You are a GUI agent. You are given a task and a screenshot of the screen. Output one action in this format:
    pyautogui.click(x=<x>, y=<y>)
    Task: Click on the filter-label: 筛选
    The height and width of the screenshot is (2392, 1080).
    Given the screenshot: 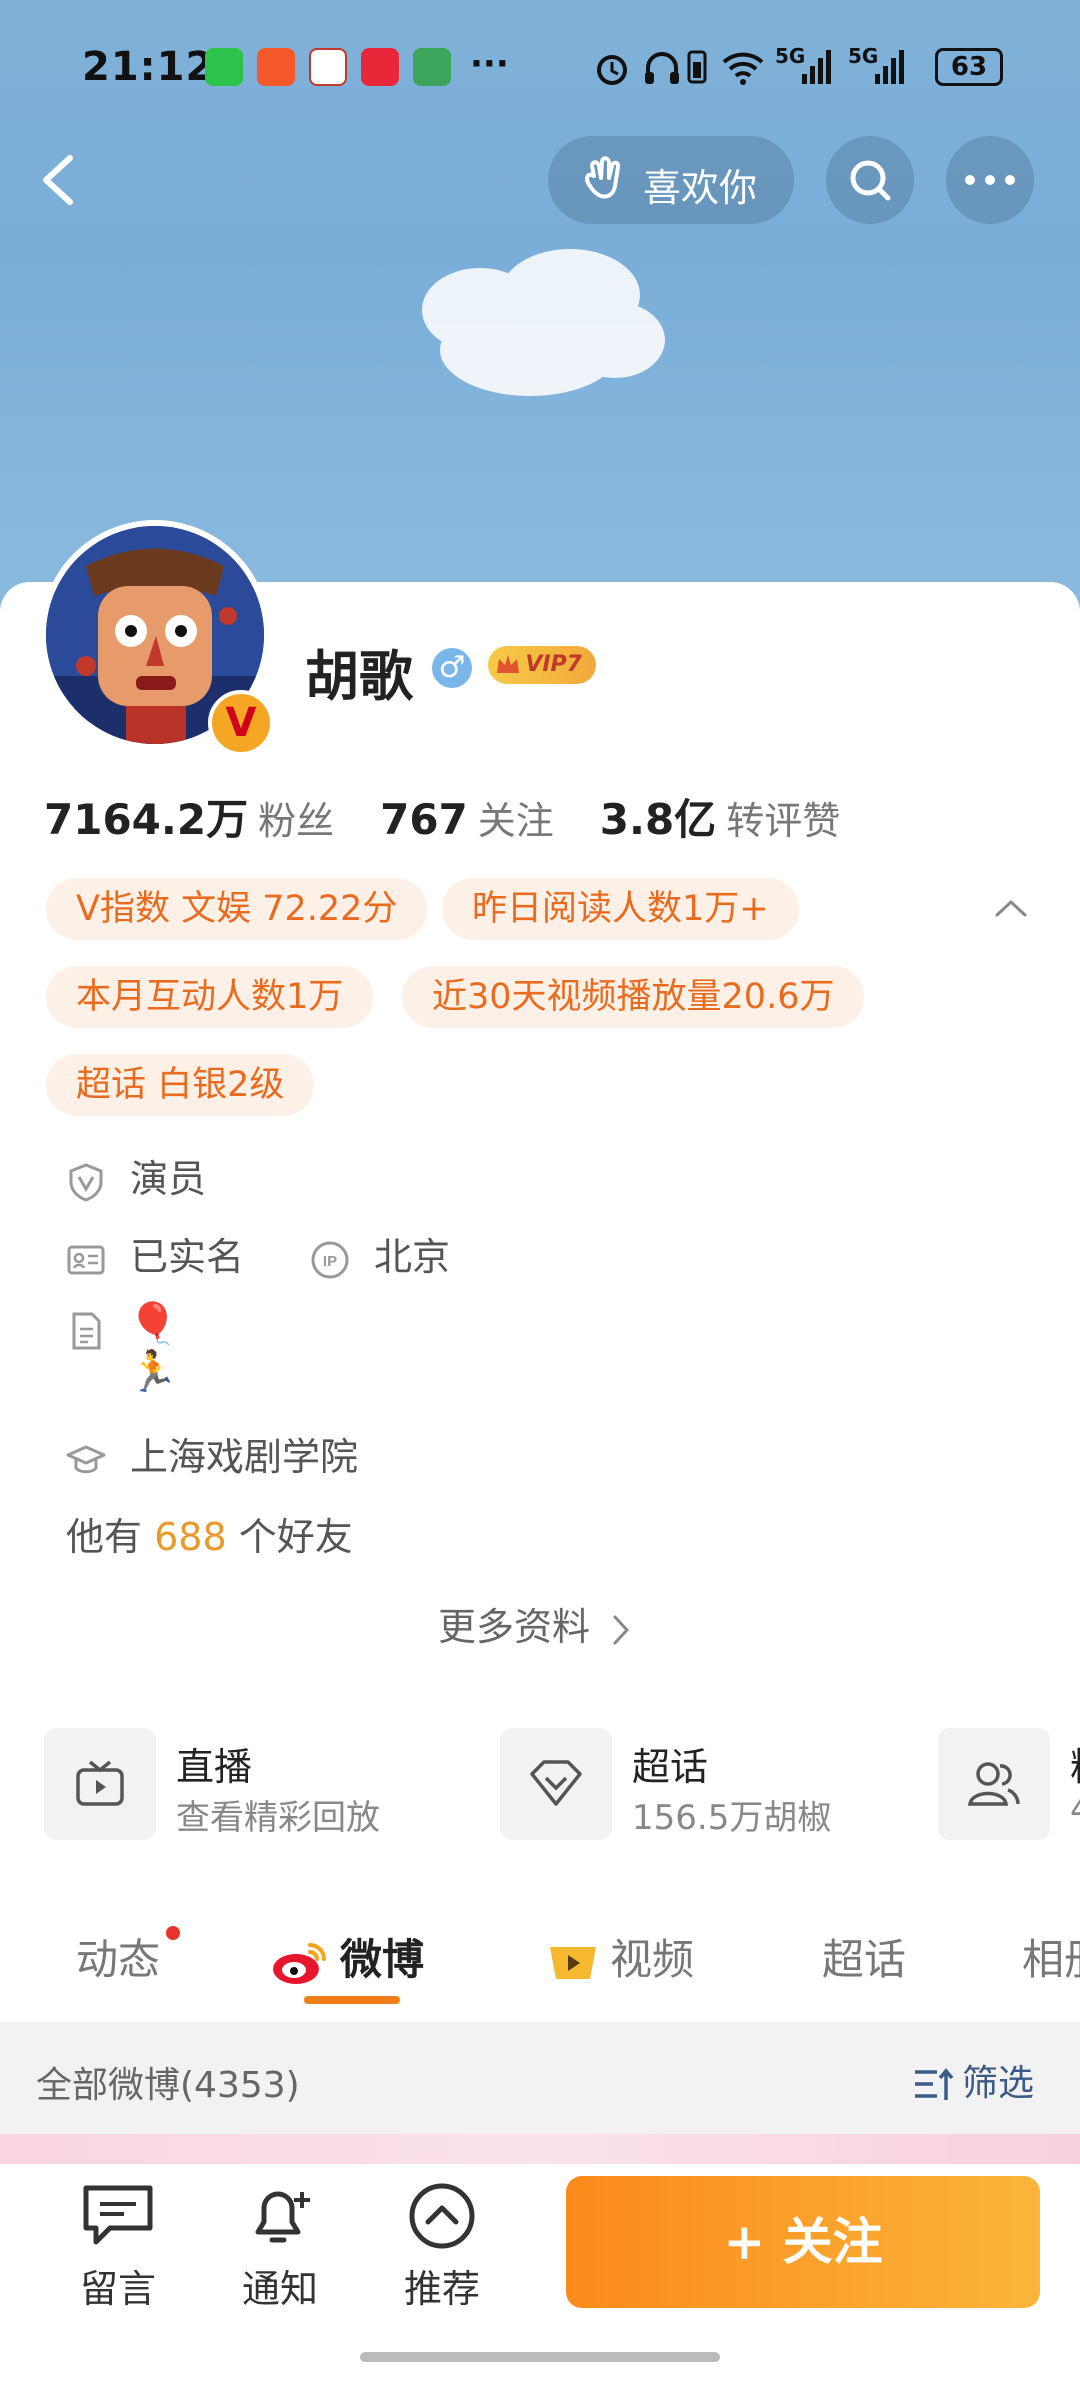 What is the action you would take?
    pyautogui.click(x=998, y=2083)
    